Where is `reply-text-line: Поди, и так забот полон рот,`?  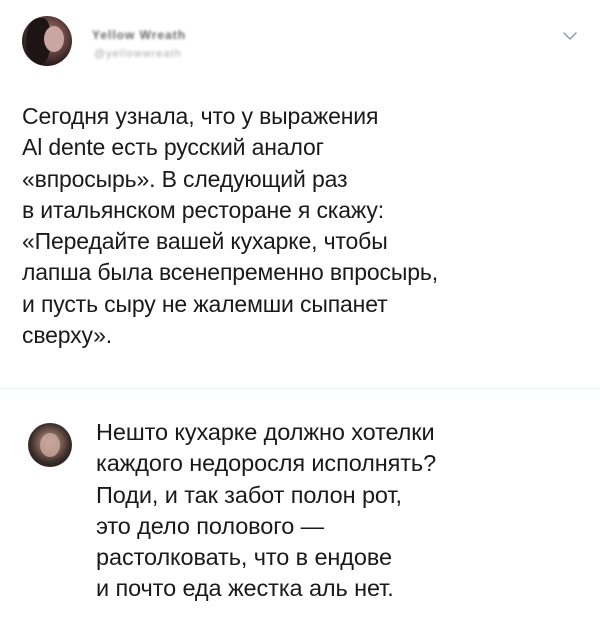
reply-text-line: Поди, и так забот полон рот, is located at coordinates (249, 494).